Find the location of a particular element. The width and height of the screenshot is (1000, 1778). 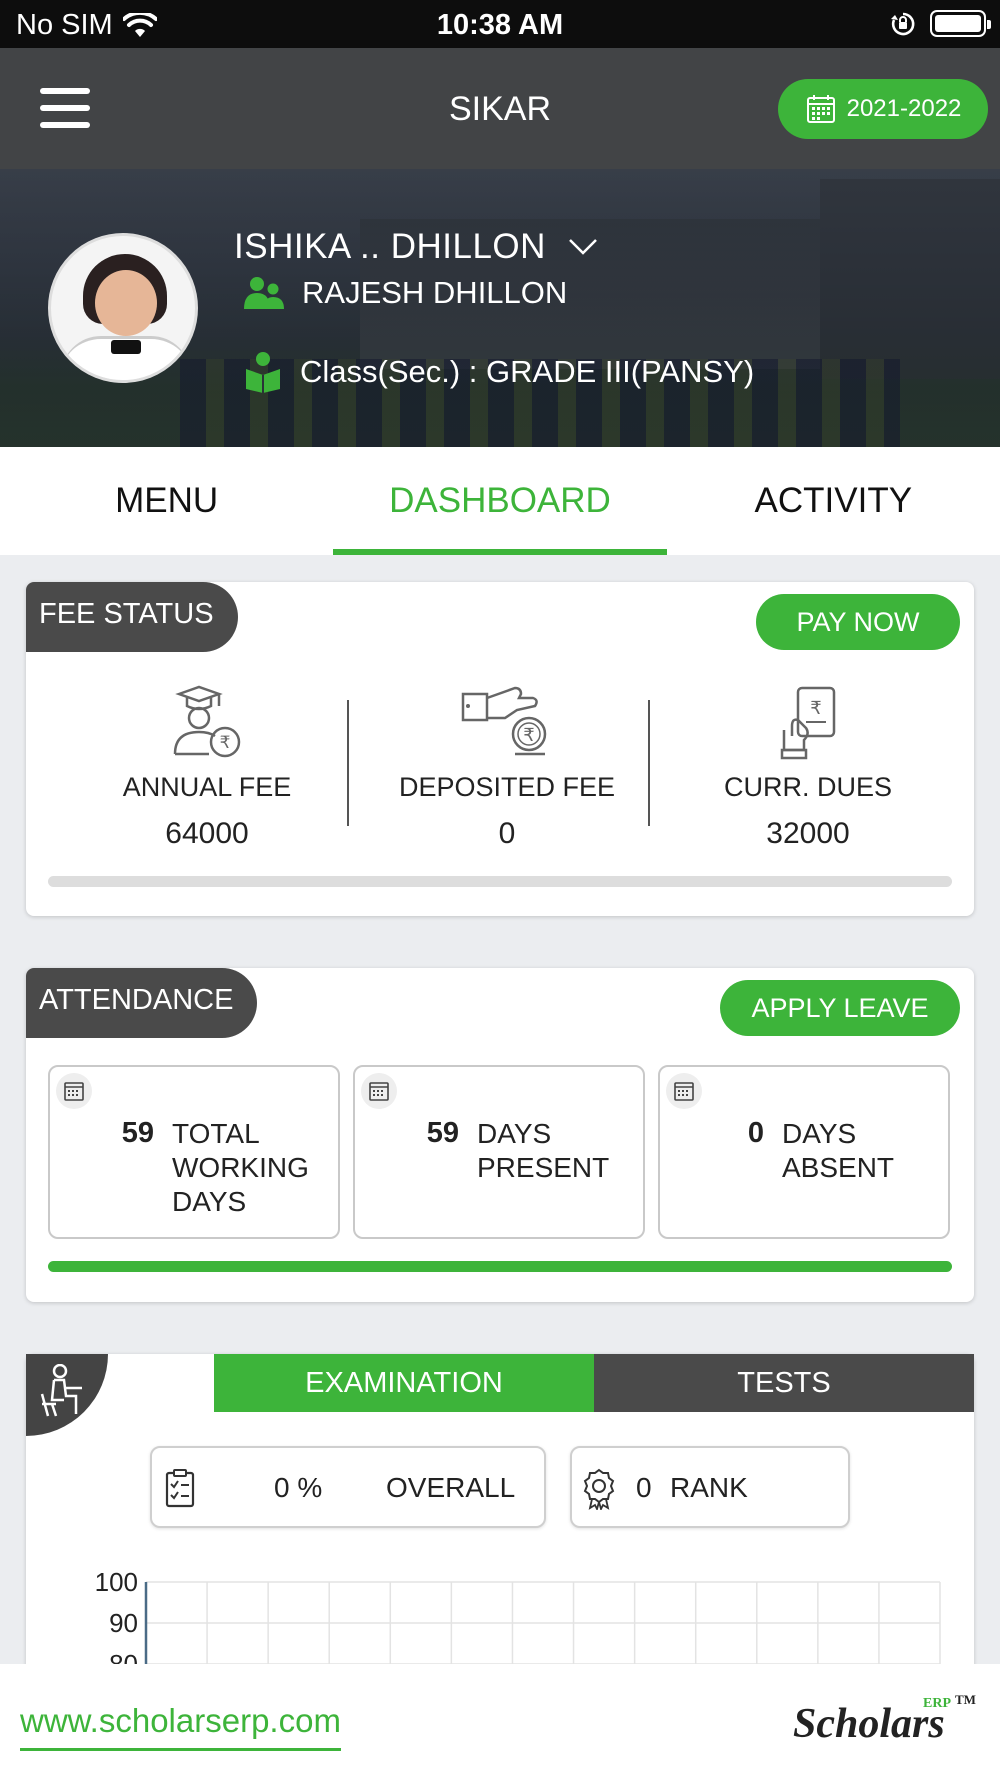

parents-icon is located at coordinates (264, 293).